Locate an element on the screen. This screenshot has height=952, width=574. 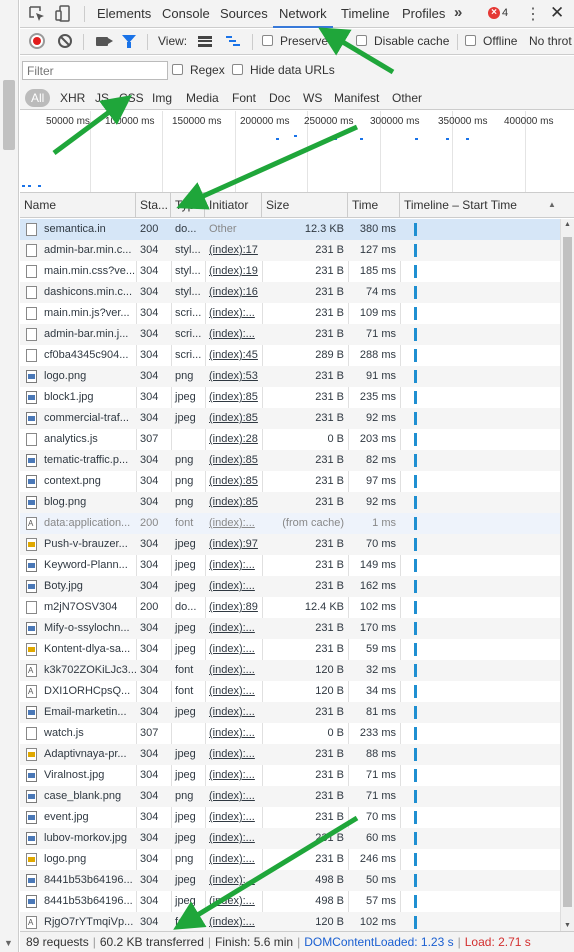
column-header-type: Type is located at coordinates (188, 205).